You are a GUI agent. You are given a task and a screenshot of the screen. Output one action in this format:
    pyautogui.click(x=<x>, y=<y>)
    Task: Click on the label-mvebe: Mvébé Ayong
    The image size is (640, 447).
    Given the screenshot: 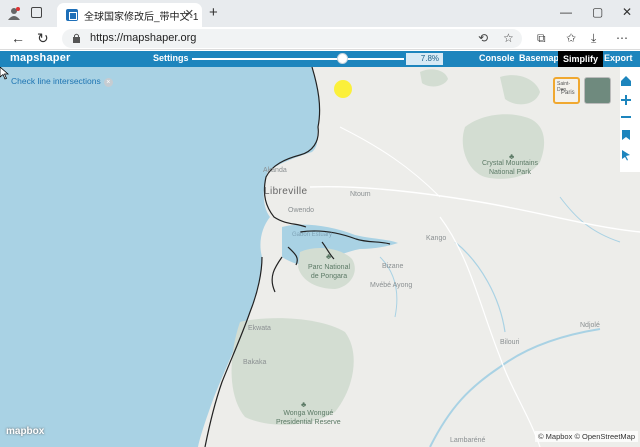 What is the action you would take?
    pyautogui.click(x=391, y=285)
    